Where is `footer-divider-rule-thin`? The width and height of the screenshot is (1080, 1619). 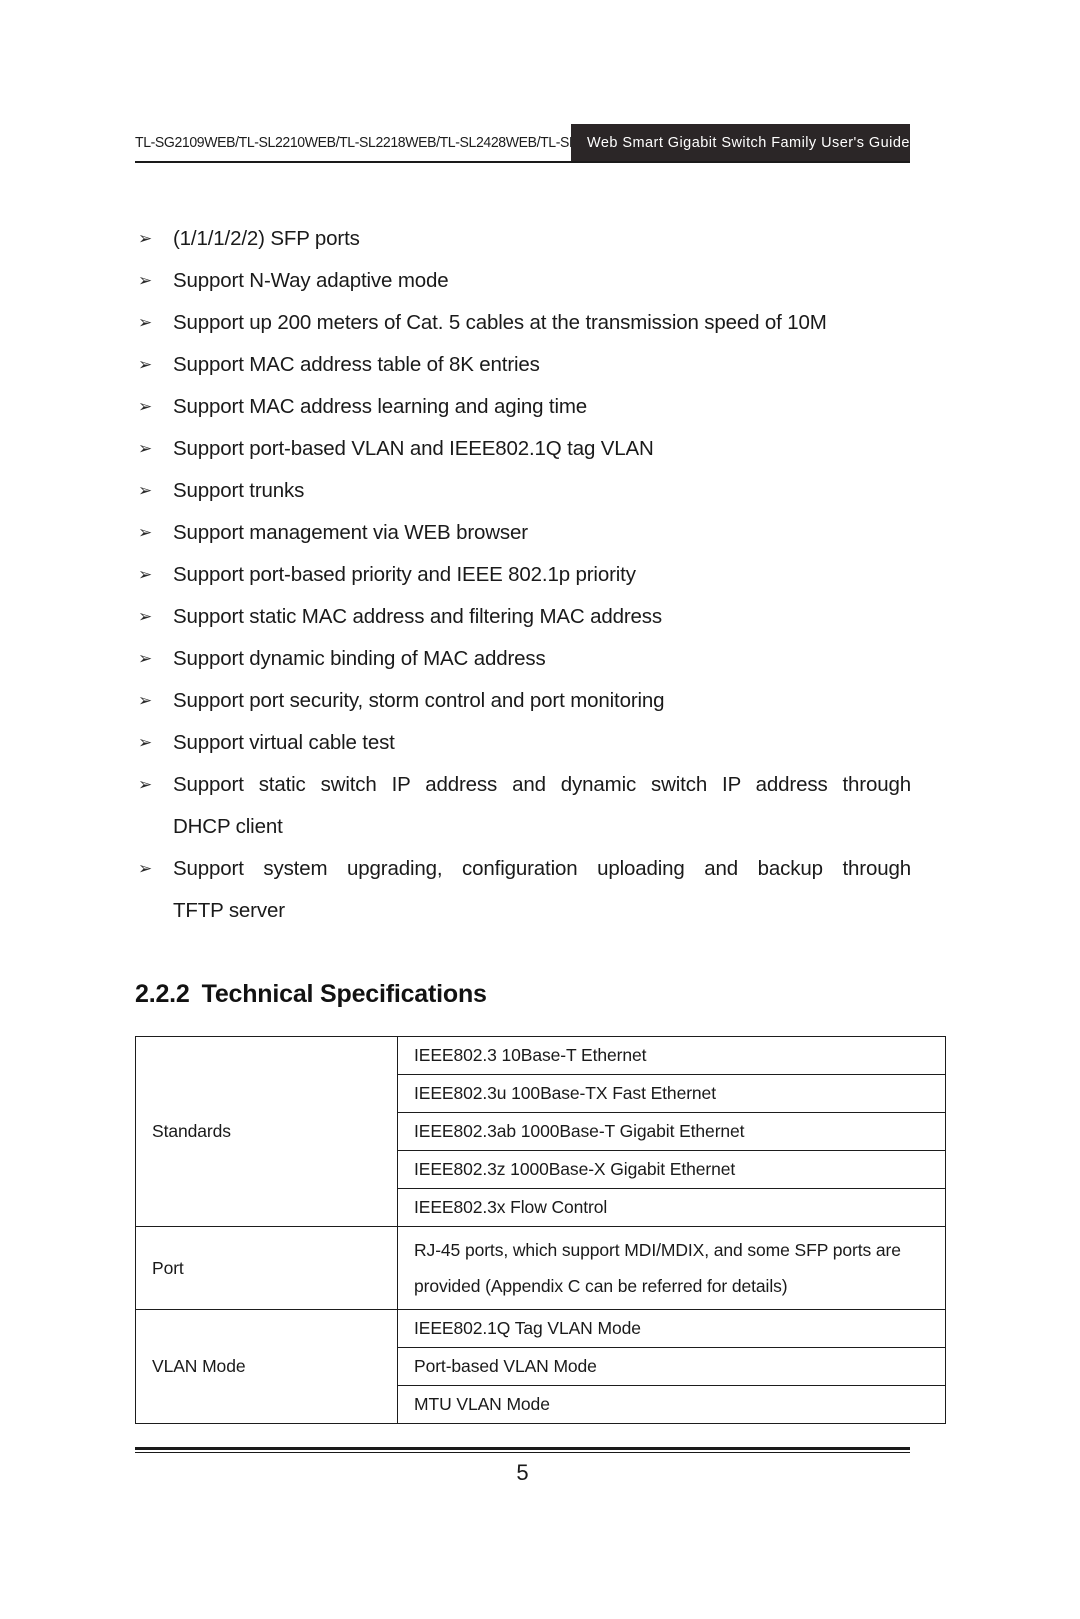
footer-divider-rule-thin is located at coordinates (522, 1452).